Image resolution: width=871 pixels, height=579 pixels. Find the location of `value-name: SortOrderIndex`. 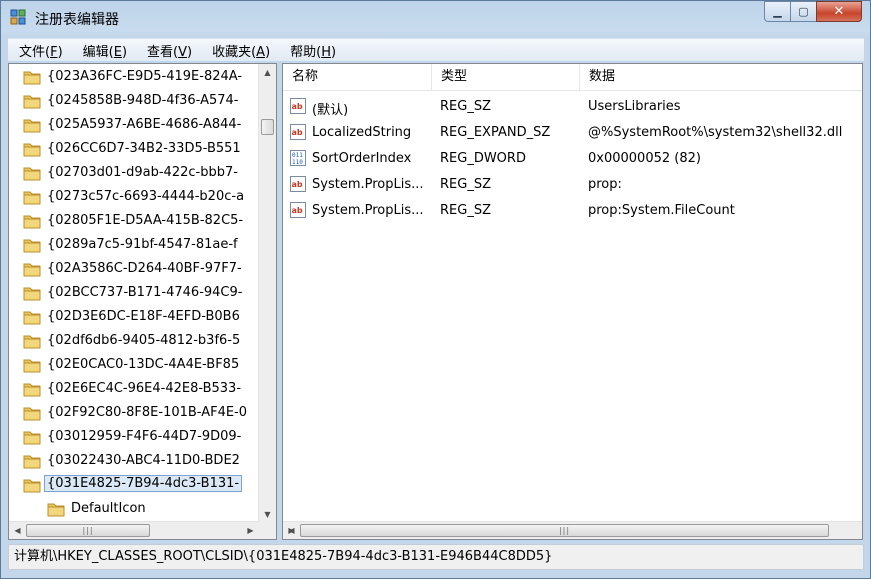

value-name: SortOrderIndex is located at coordinates (362, 158).